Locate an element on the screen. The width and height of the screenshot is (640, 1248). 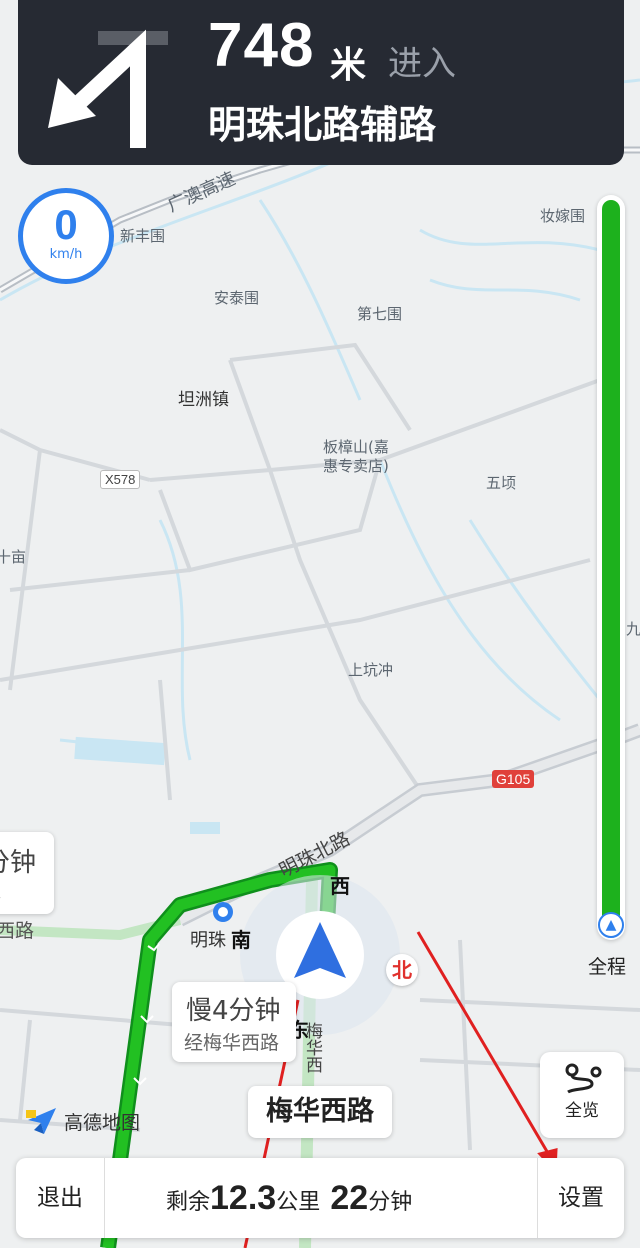
remaining-time-unit: 分钟 is located at coordinates (390, 1202).